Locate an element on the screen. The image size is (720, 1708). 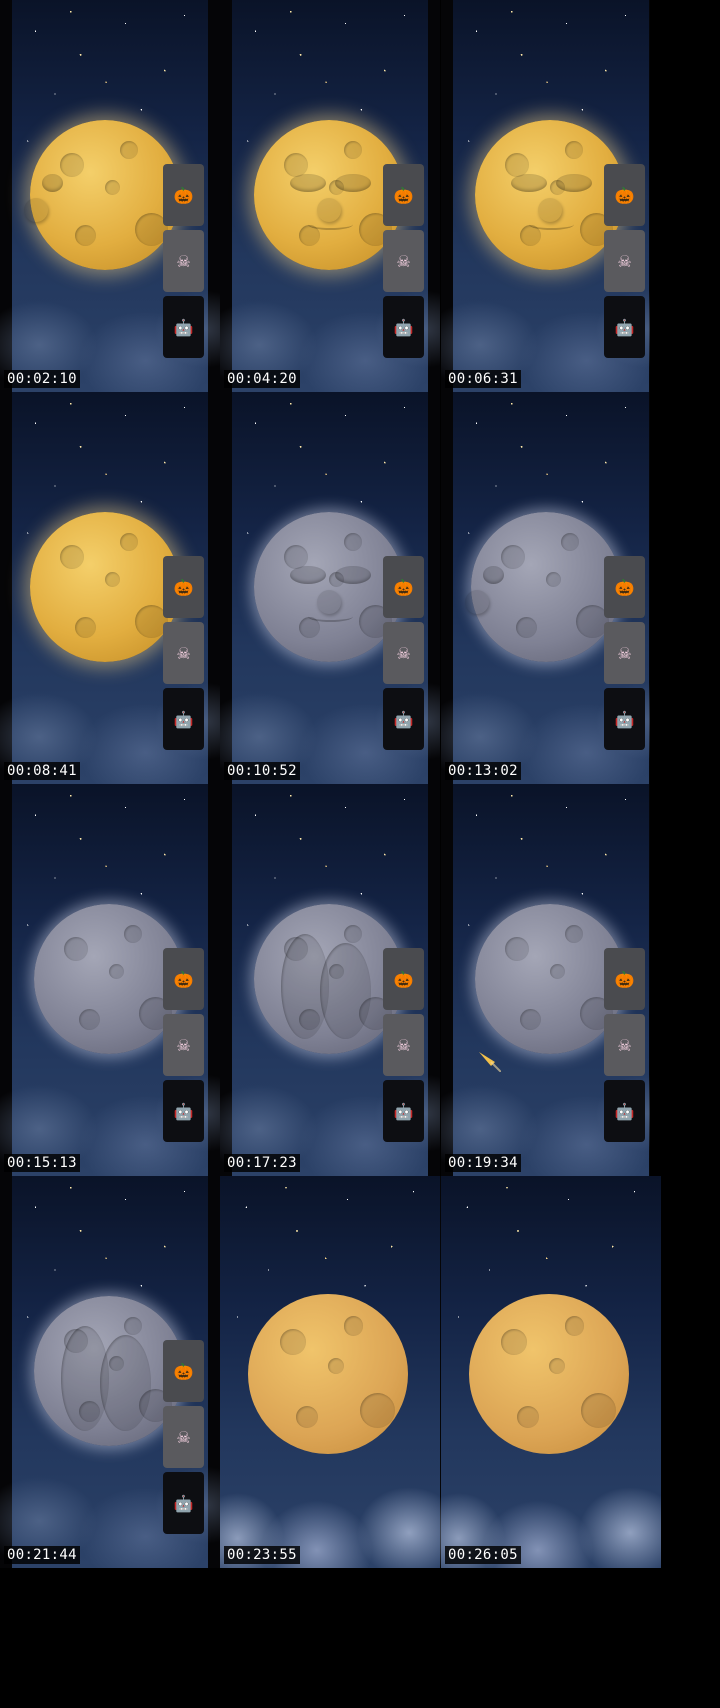
moon-eye is located at coordinates (493, 575).